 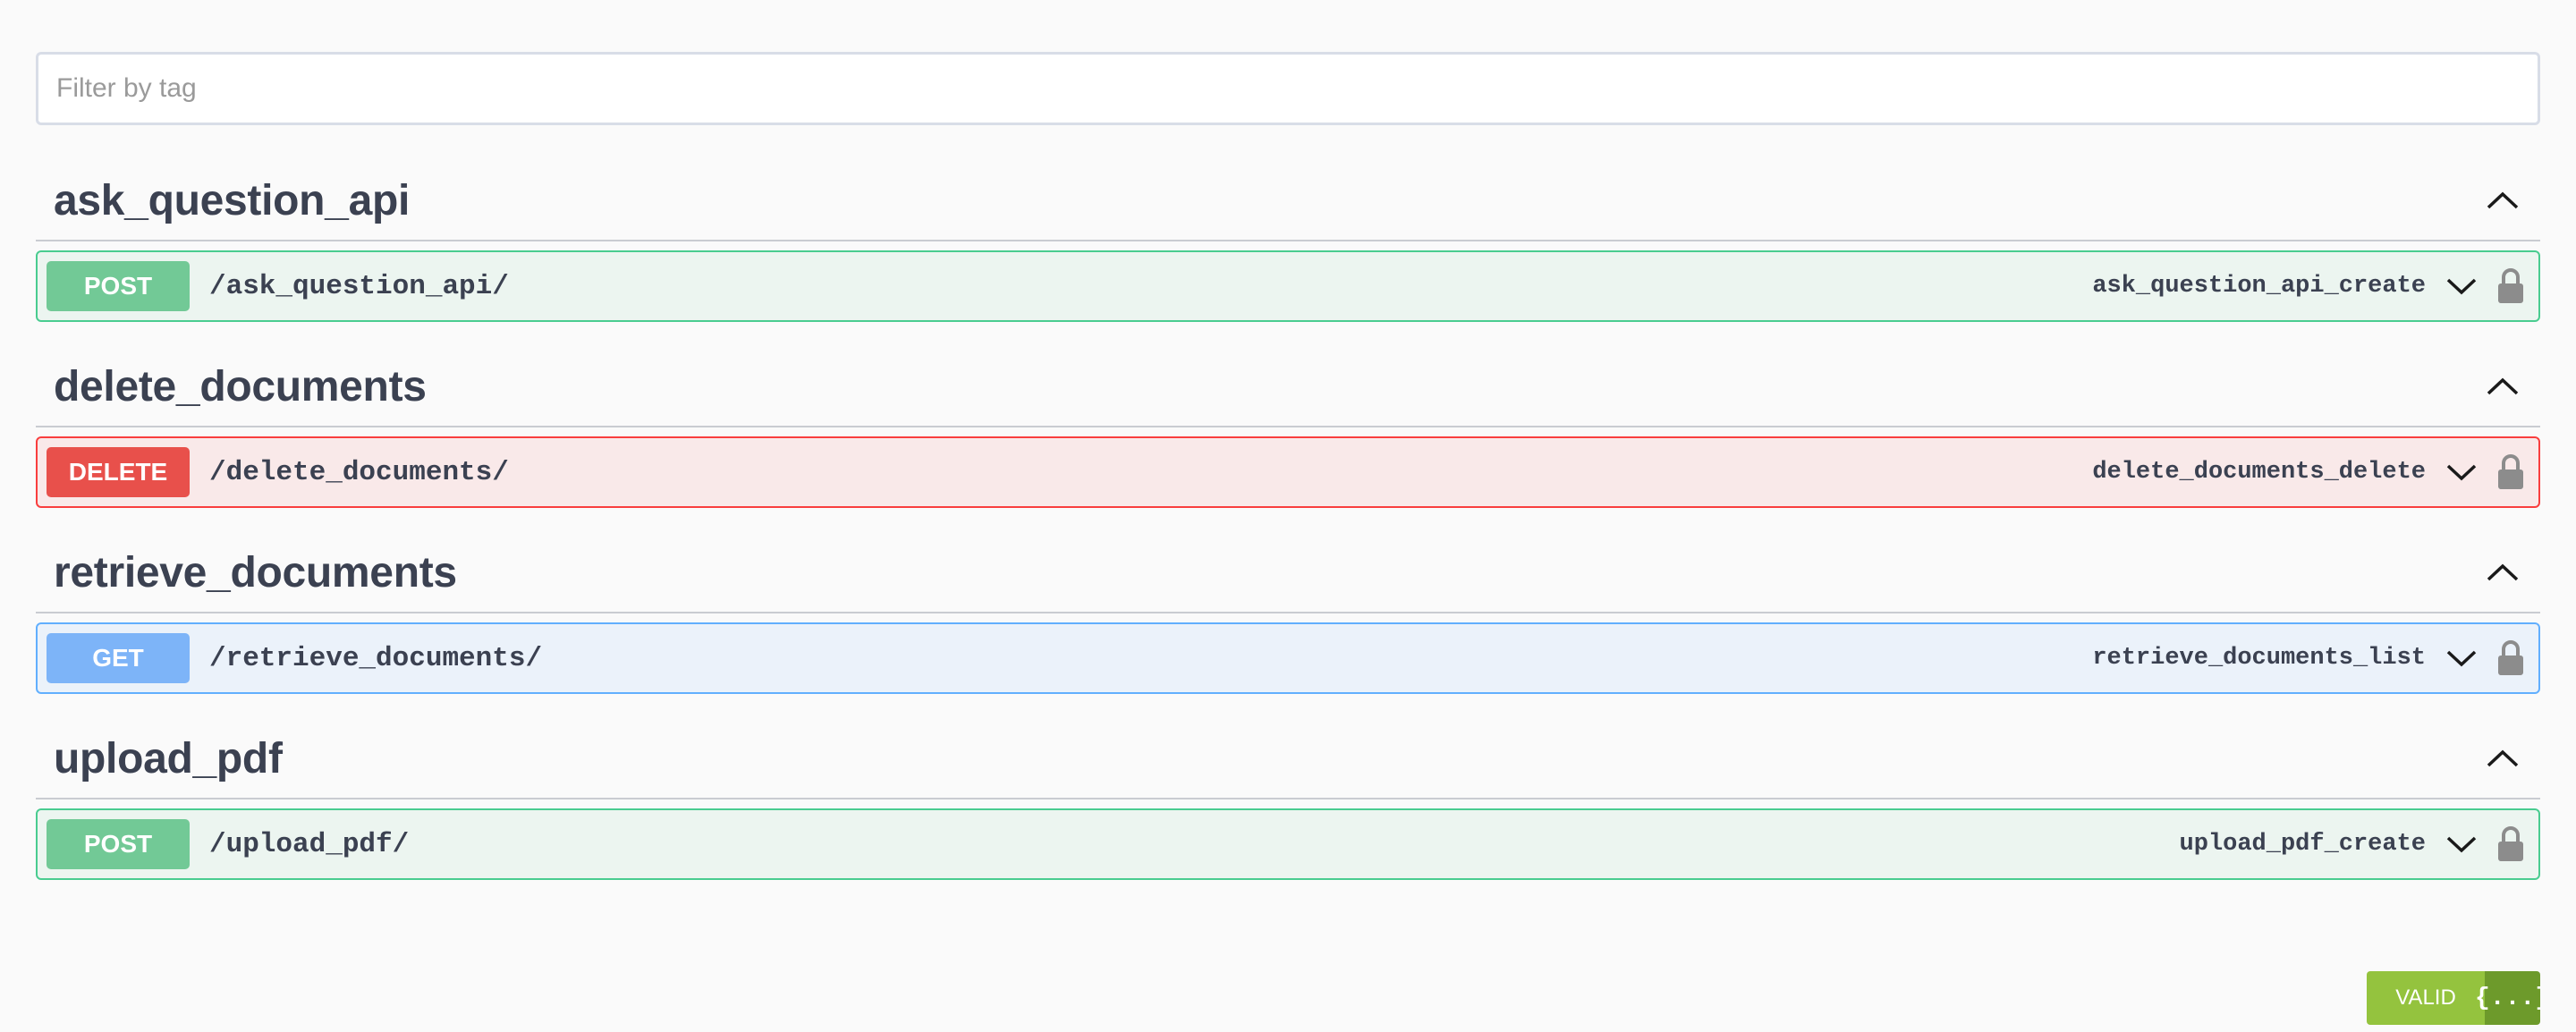 I want to click on operation-id: ask_question_api_create, so click(x=2259, y=286).